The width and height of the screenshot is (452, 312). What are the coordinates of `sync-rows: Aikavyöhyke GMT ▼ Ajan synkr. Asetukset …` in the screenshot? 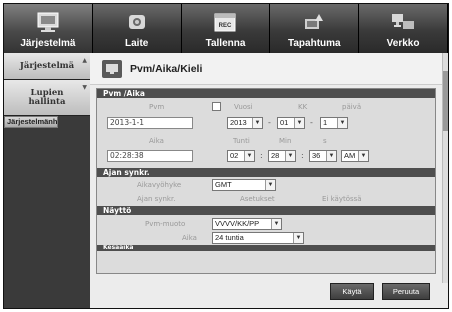 It's located at (266, 191).